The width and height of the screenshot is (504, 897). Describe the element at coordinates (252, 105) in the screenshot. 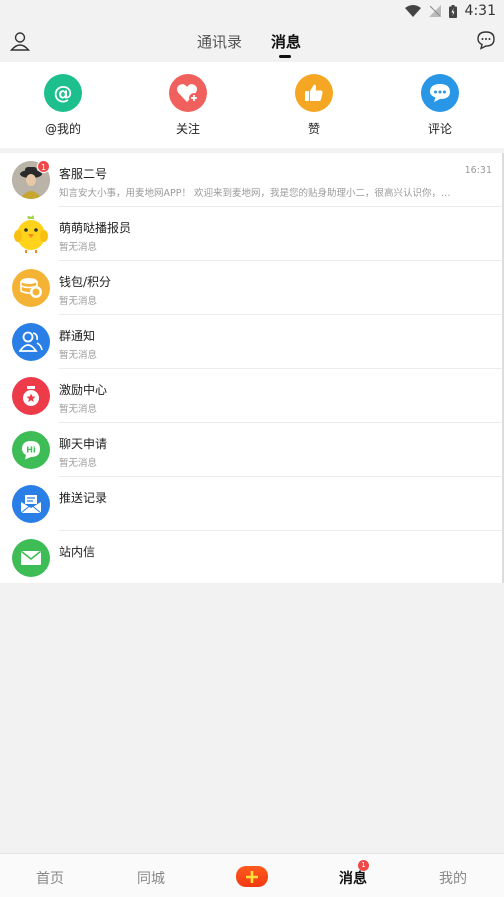

I see `quick-actions-panel: @ @我的 关注 赞 评论` at that location.